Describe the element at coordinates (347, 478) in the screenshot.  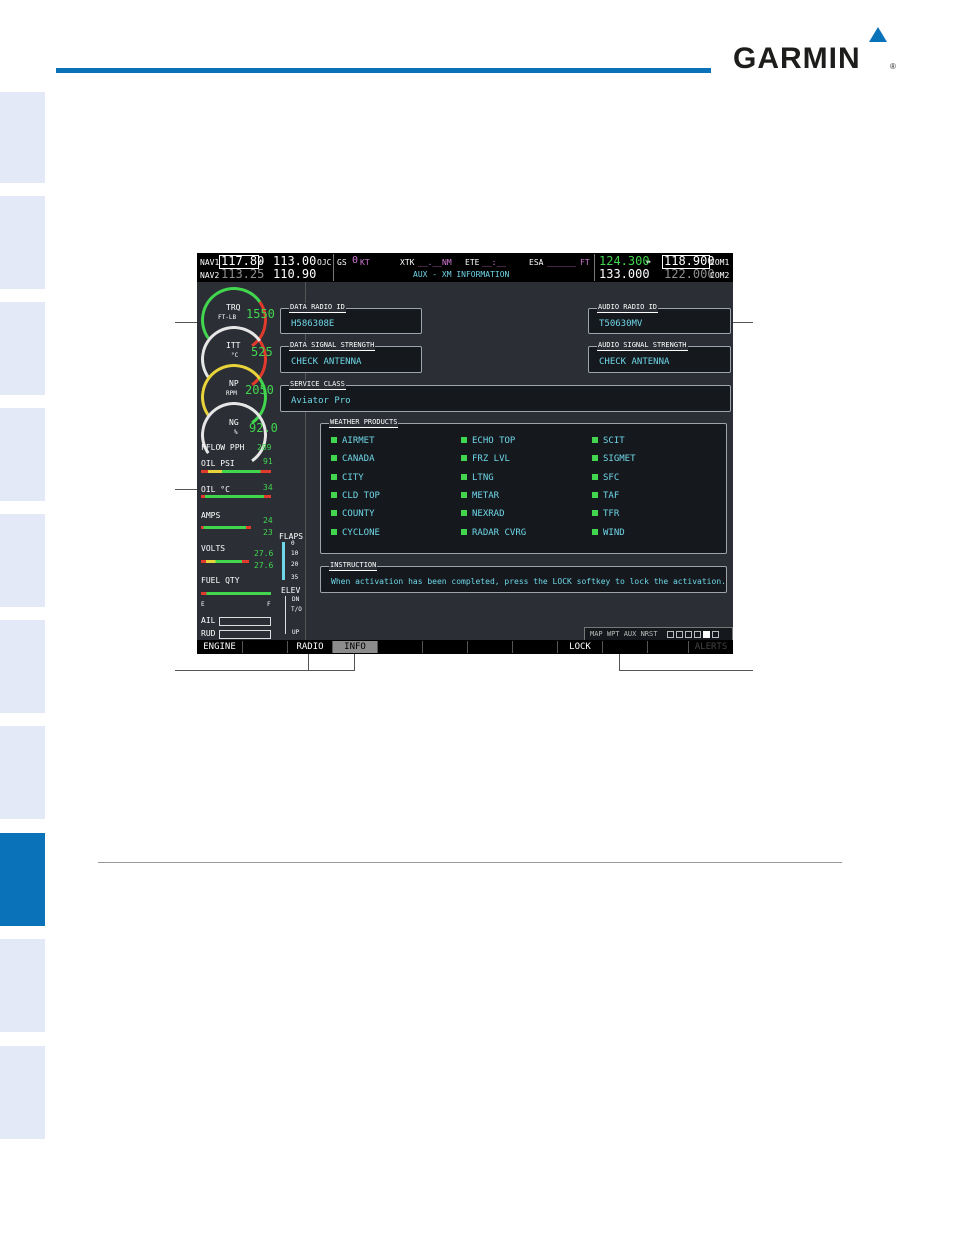
I see `wx-city: CITY` at that location.